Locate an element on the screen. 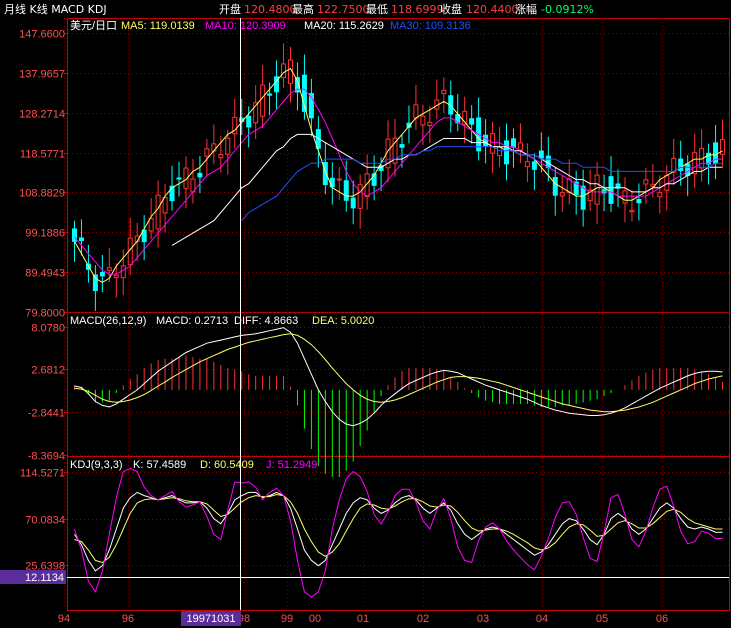 The image size is (731, 628). legend-symbol: 美元/日口 is located at coordinates (93, 25).